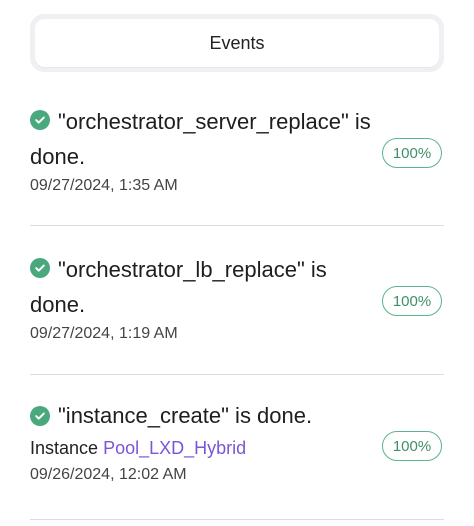  Describe the element at coordinates (214, 121) in the screenshot. I see `event-title-line-1: "orchestrator_server_replace" is` at that location.